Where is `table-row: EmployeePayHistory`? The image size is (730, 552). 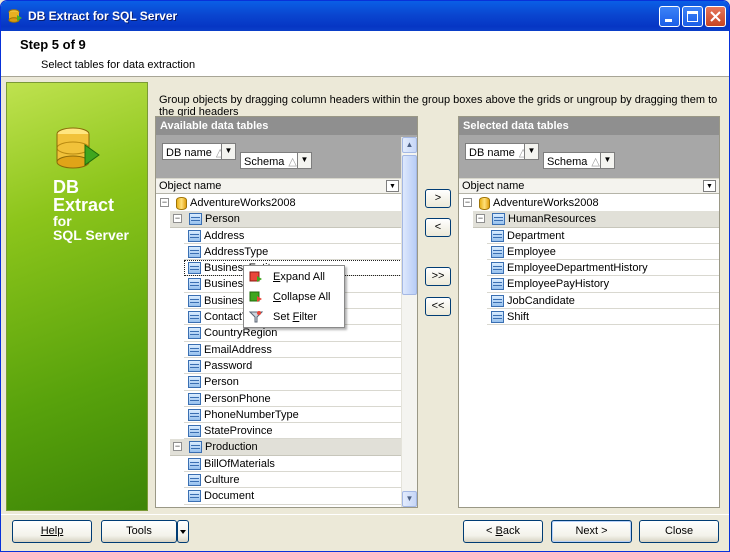
table-row: EmployeePayHistory is located at coordinates (603, 284).